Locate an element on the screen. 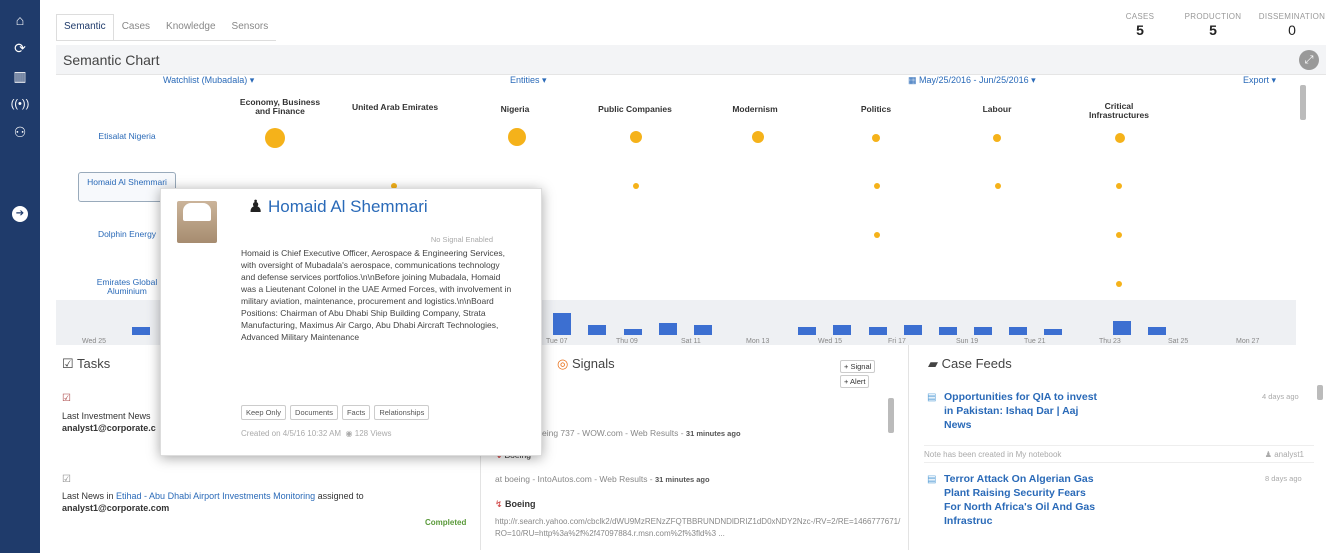  column-header: Critical Infrastructures is located at coordinates (1119, 110).